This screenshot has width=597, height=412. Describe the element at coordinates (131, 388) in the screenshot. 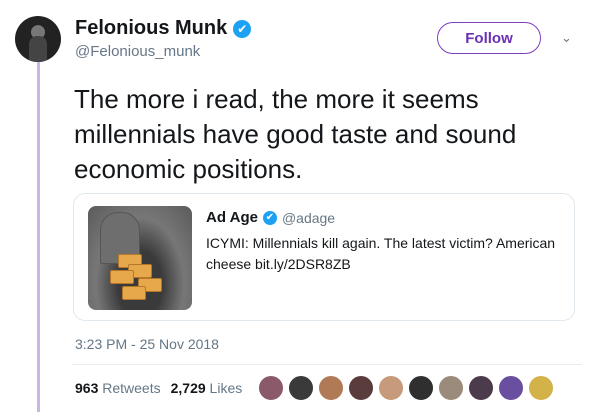

I see `retweets-label: Retweets` at that location.